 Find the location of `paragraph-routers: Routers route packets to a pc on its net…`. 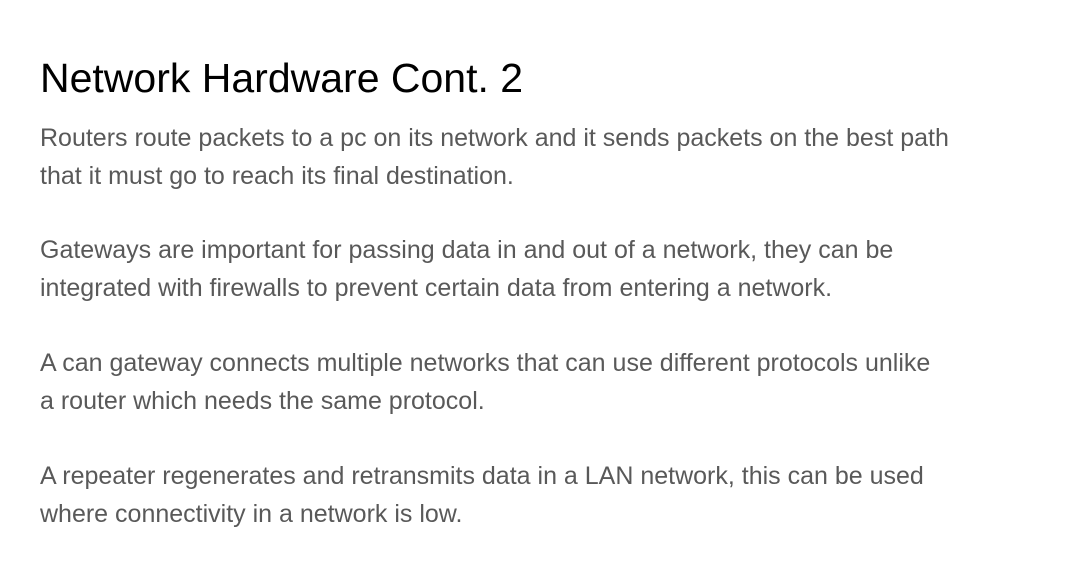

paragraph-routers: Routers route packets to a pc on its net… is located at coordinates (545, 157).